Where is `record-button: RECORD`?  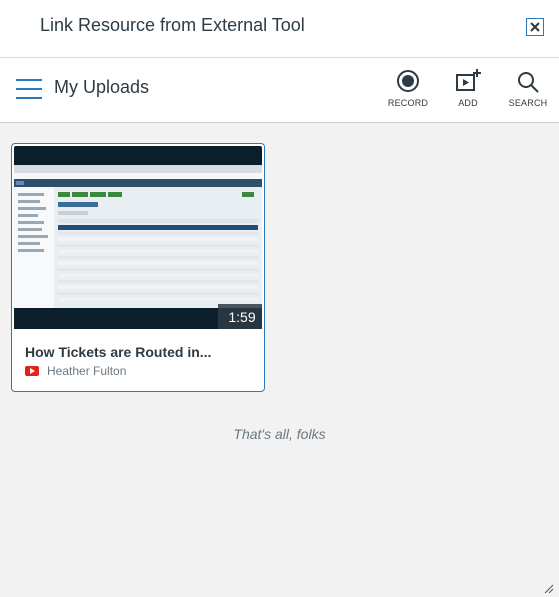
record-button: RECORD is located at coordinates (408, 88).